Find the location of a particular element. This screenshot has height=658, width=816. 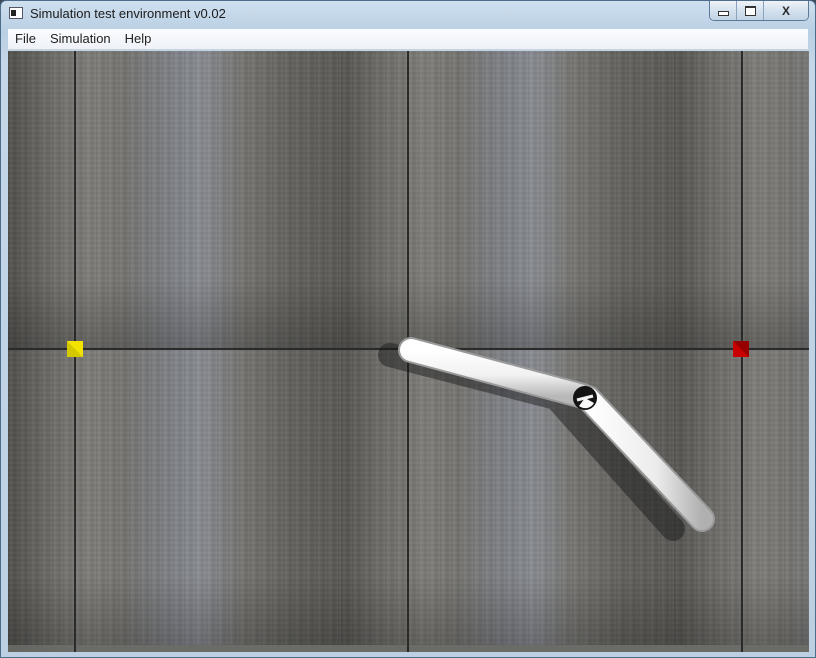

minimize-button is located at coordinates (723, 10).